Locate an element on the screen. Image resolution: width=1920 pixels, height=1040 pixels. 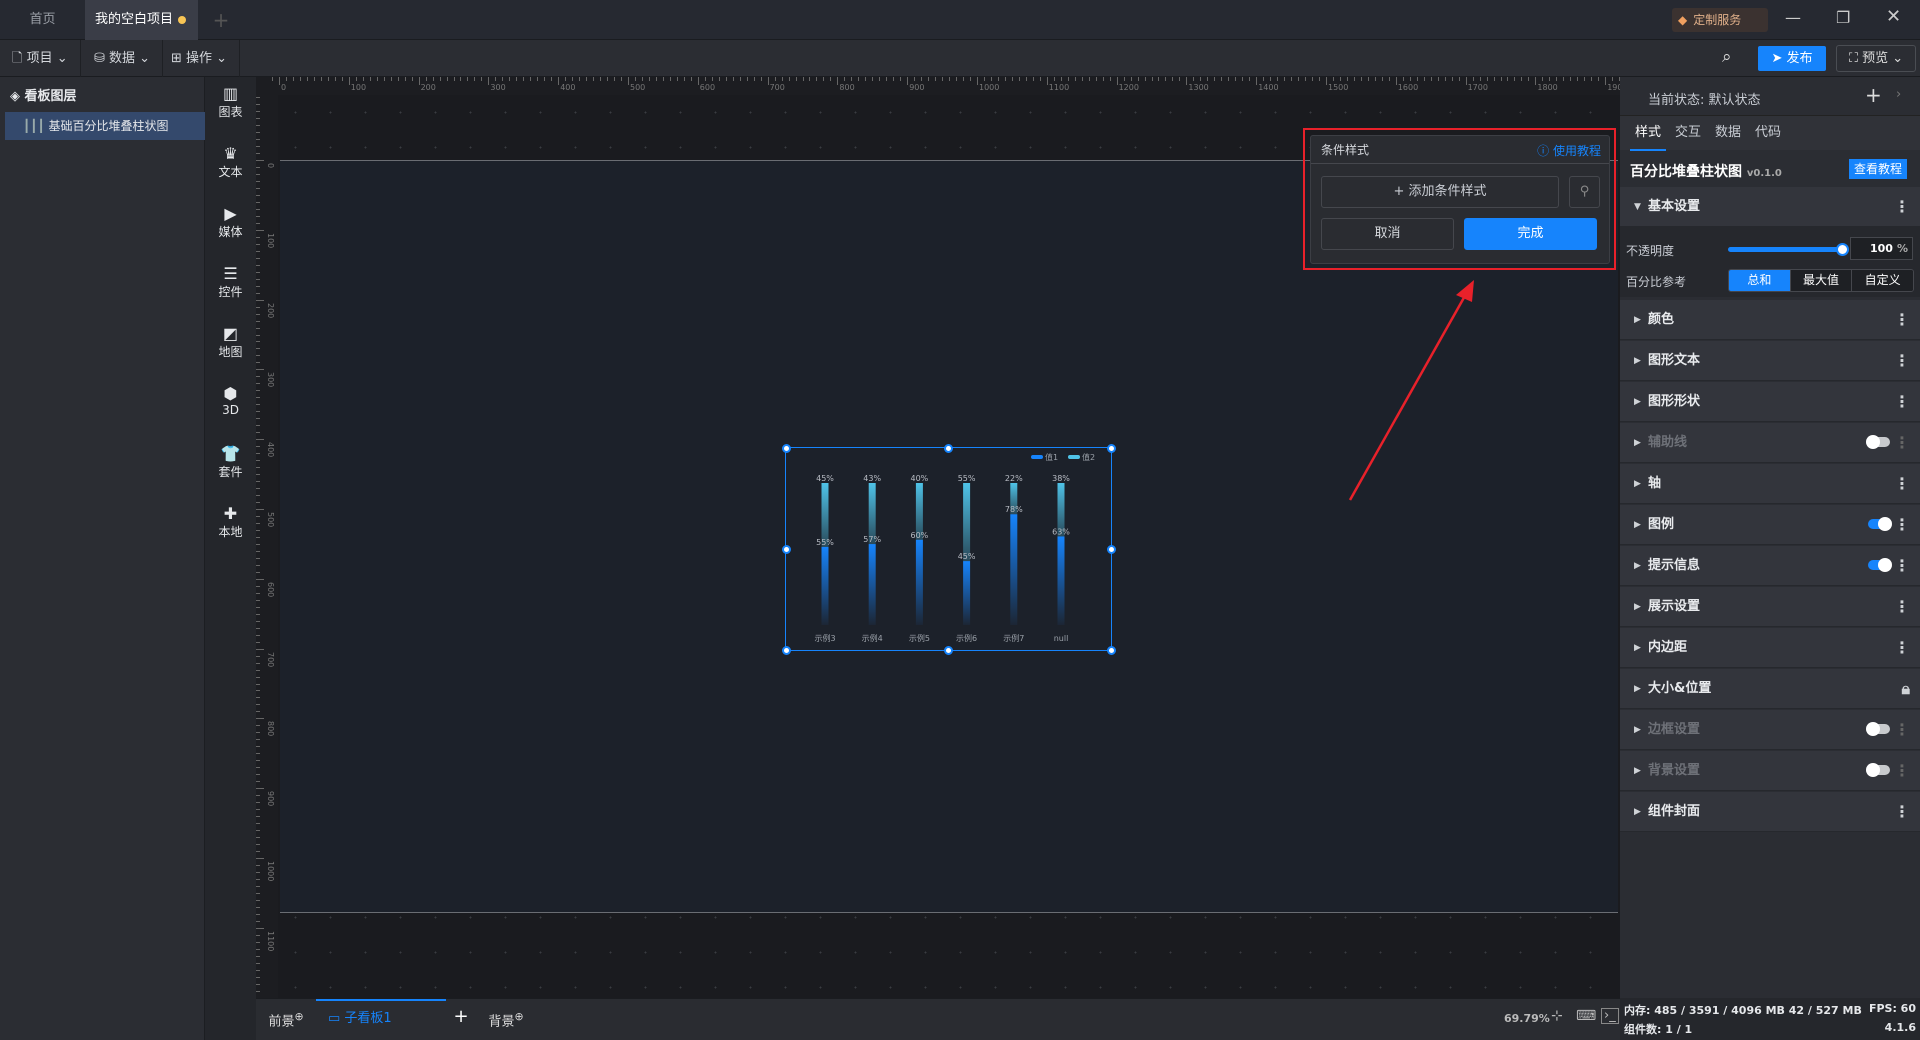
tab-2: 数据 is located at coordinates (1728, 133).